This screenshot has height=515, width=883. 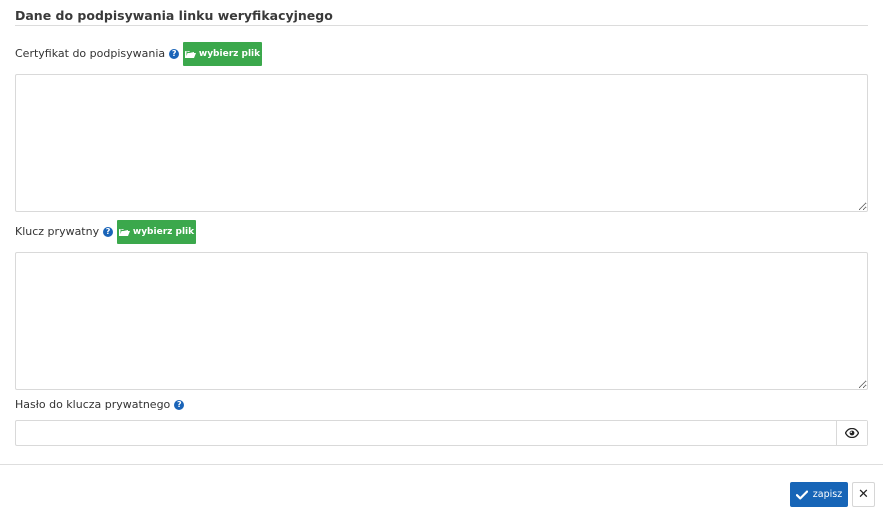 What do you see at coordinates (90, 53) in the screenshot?
I see `certificate-label: Certyfikat do podpisywania` at bounding box center [90, 53].